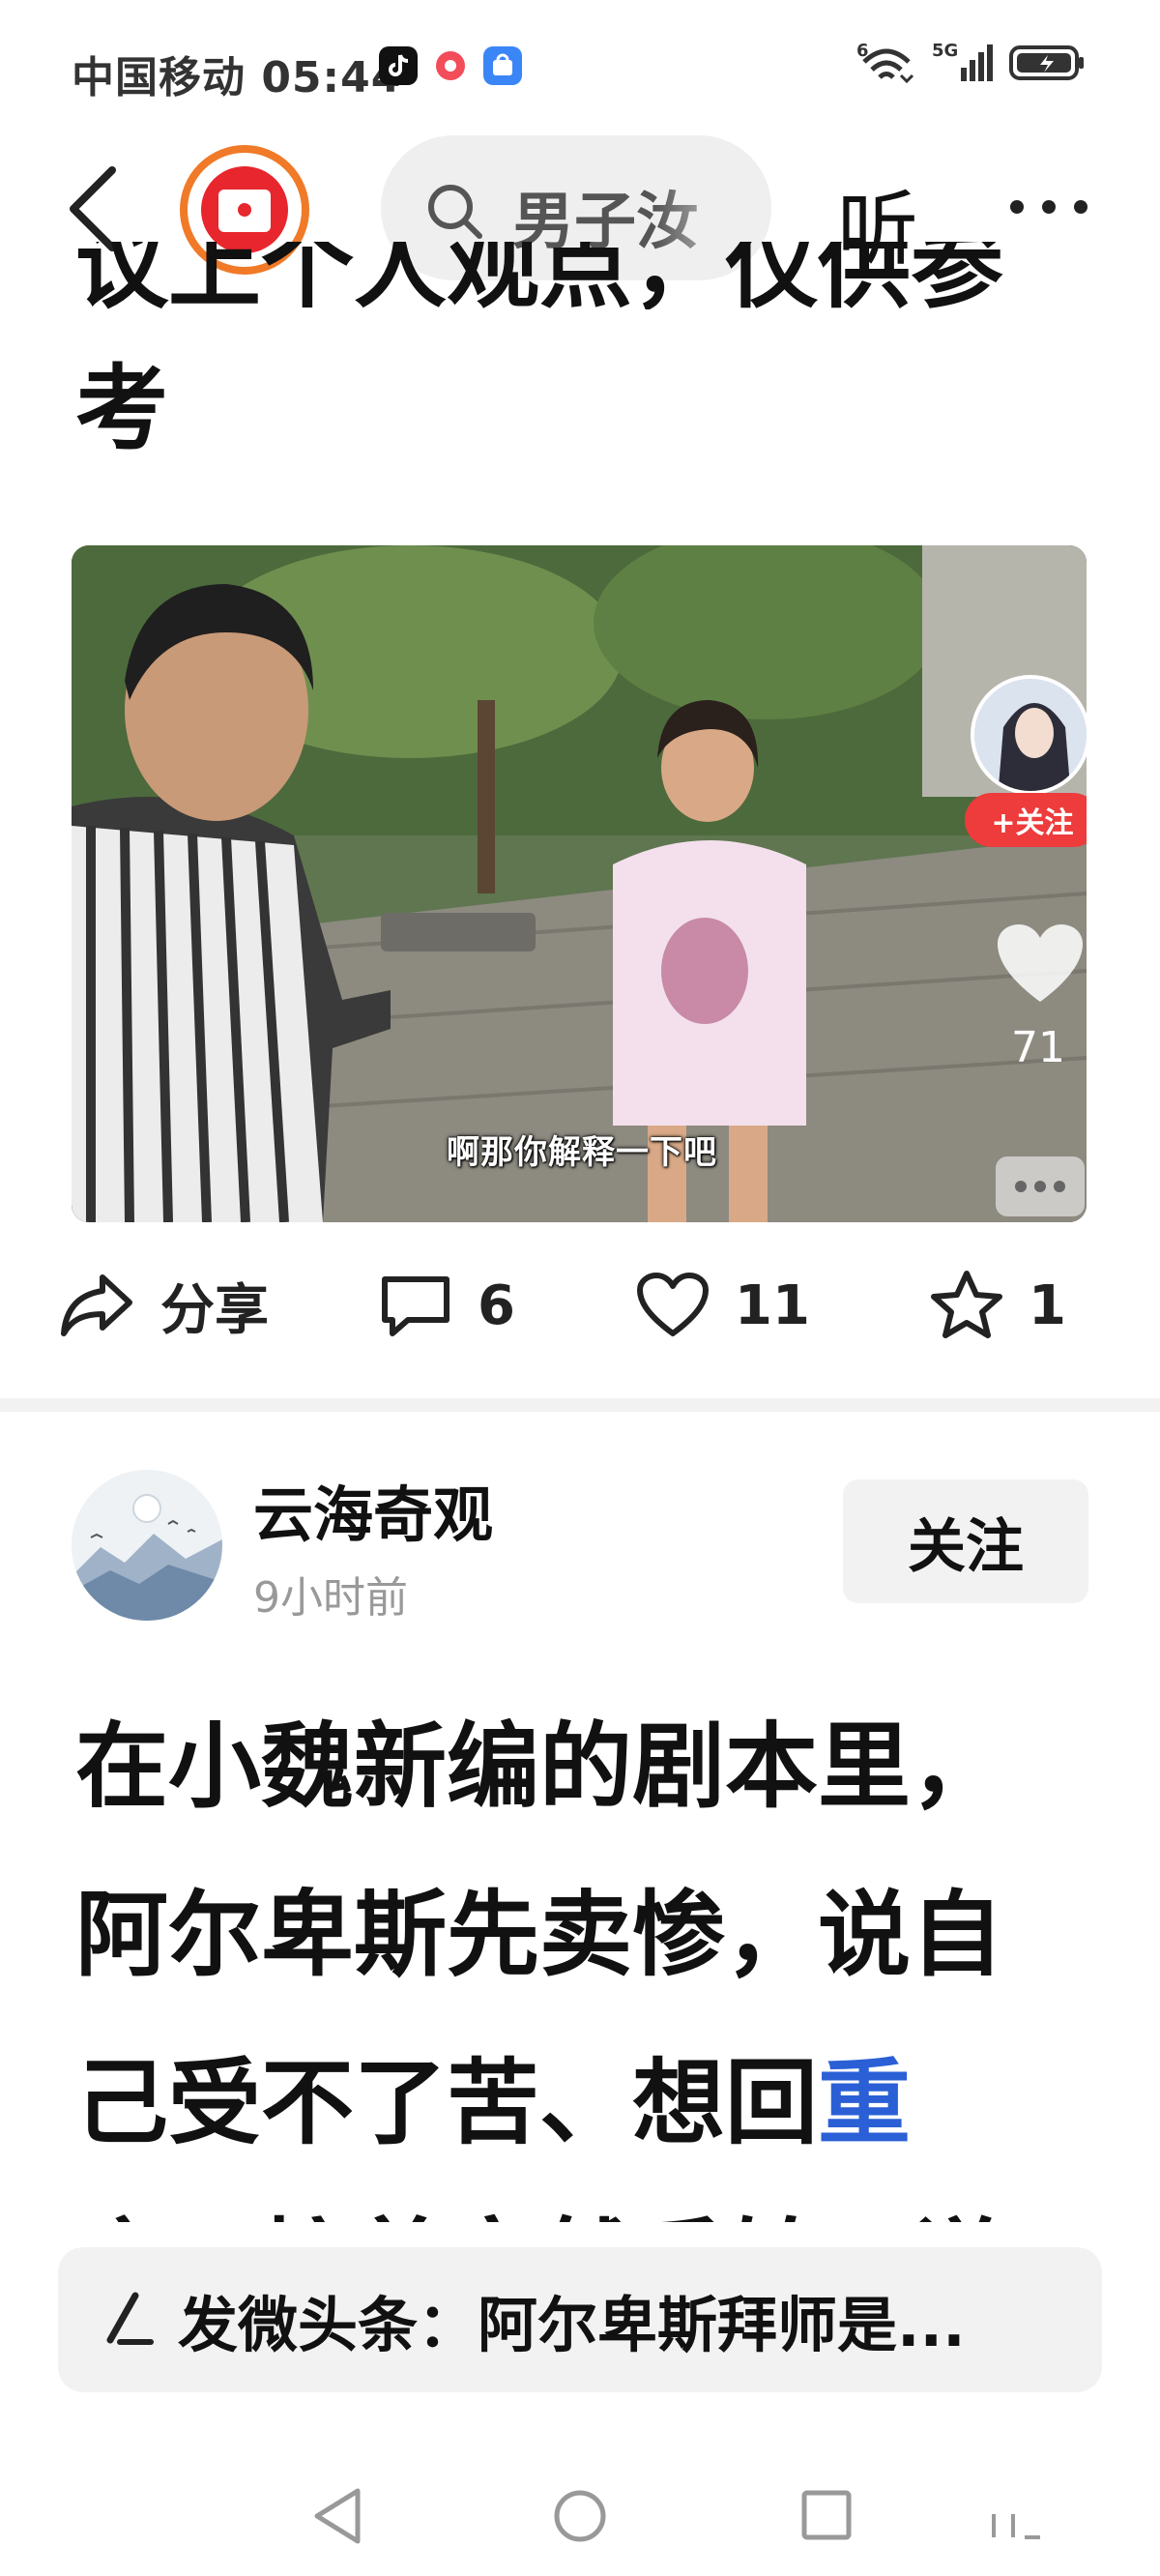  Describe the element at coordinates (214, 1310) in the screenshot. I see `share-label: 分享` at that location.